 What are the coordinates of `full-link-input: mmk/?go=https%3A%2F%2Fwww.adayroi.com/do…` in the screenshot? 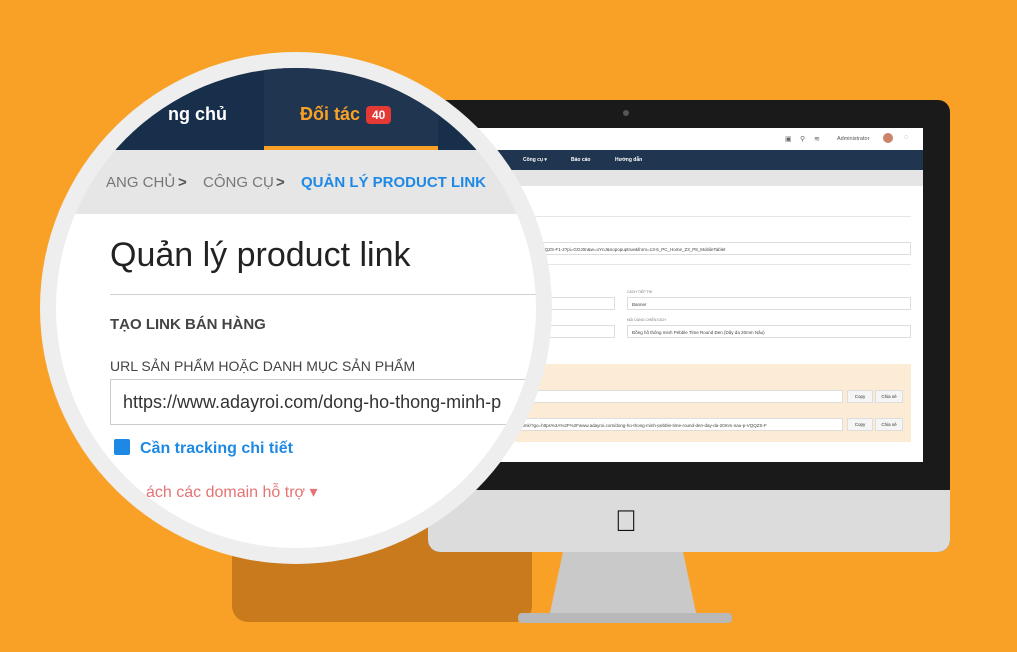 It's located at (679, 424).